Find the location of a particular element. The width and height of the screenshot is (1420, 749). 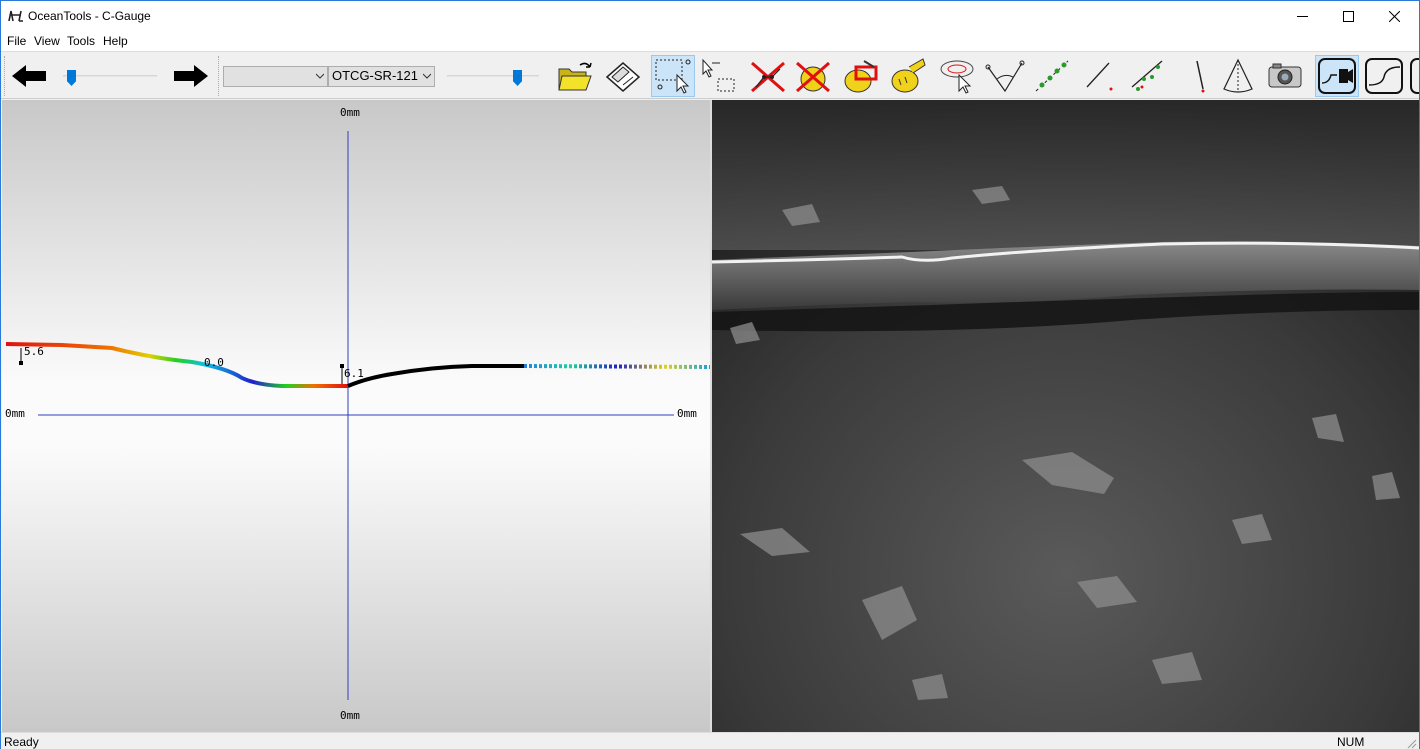

point-fit-button is located at coordinates (1148, 76).